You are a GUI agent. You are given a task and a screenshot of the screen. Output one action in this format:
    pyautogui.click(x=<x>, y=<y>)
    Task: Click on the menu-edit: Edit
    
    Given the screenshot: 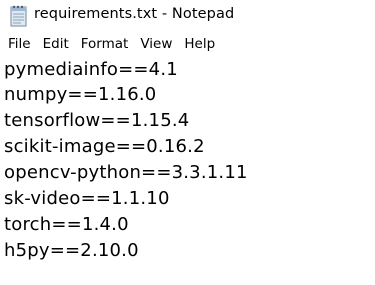 What is the action you would take?
    pyautogui.click(x=56, y=44)
    